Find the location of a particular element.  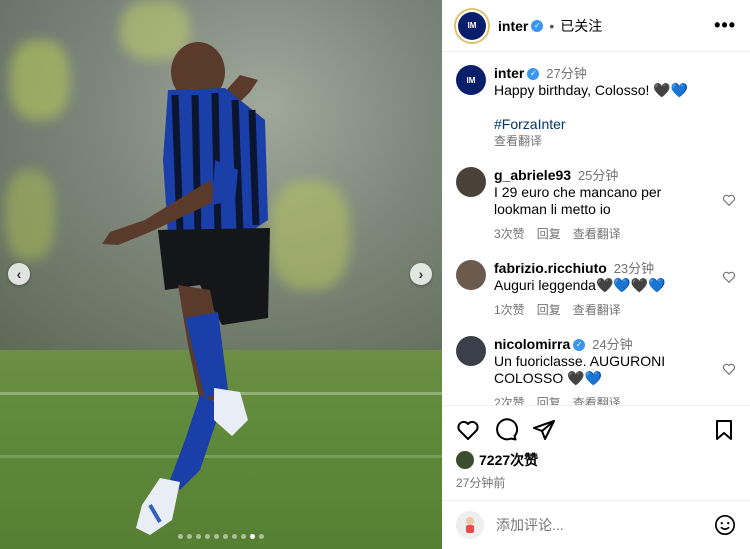

caption-translate-link: 查看翻译 is located at coordinates (615, 141).